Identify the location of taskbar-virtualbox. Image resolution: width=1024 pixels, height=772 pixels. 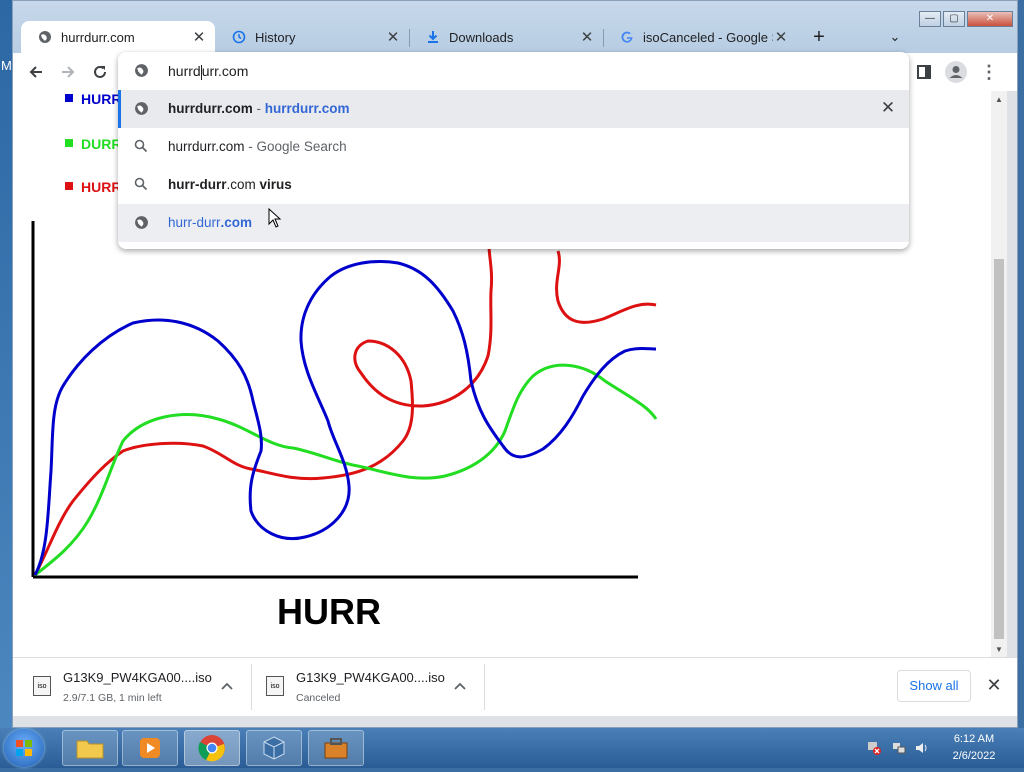
(274, 748).